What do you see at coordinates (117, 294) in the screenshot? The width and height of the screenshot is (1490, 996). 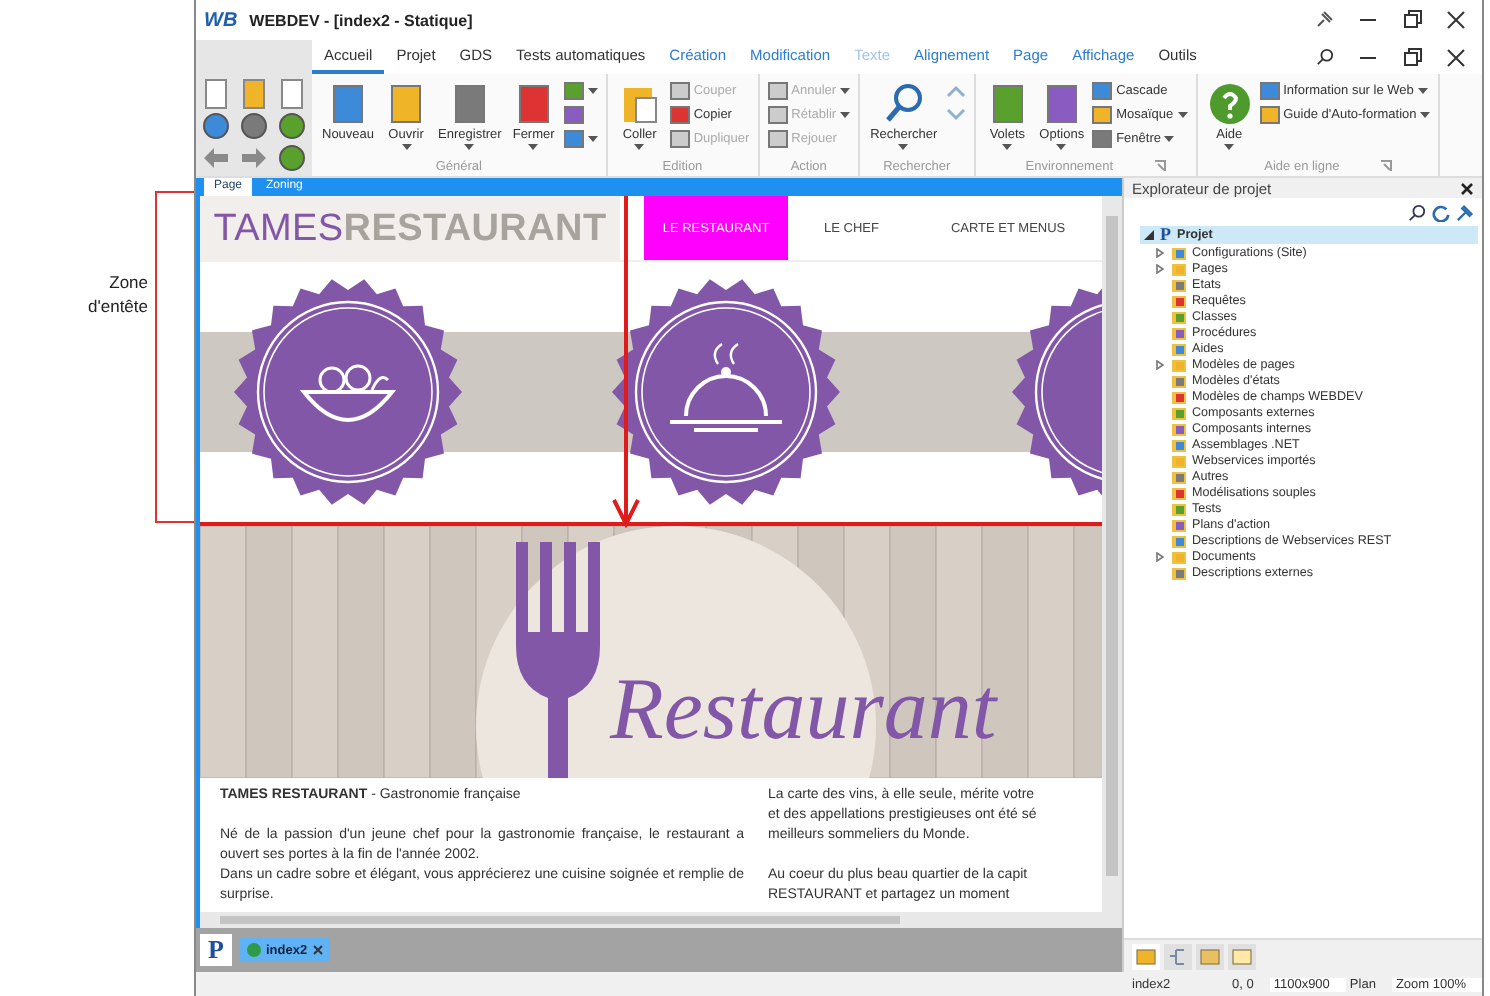 I see `annotation-label: Zone d'entête` at bounding box center [117, 294].